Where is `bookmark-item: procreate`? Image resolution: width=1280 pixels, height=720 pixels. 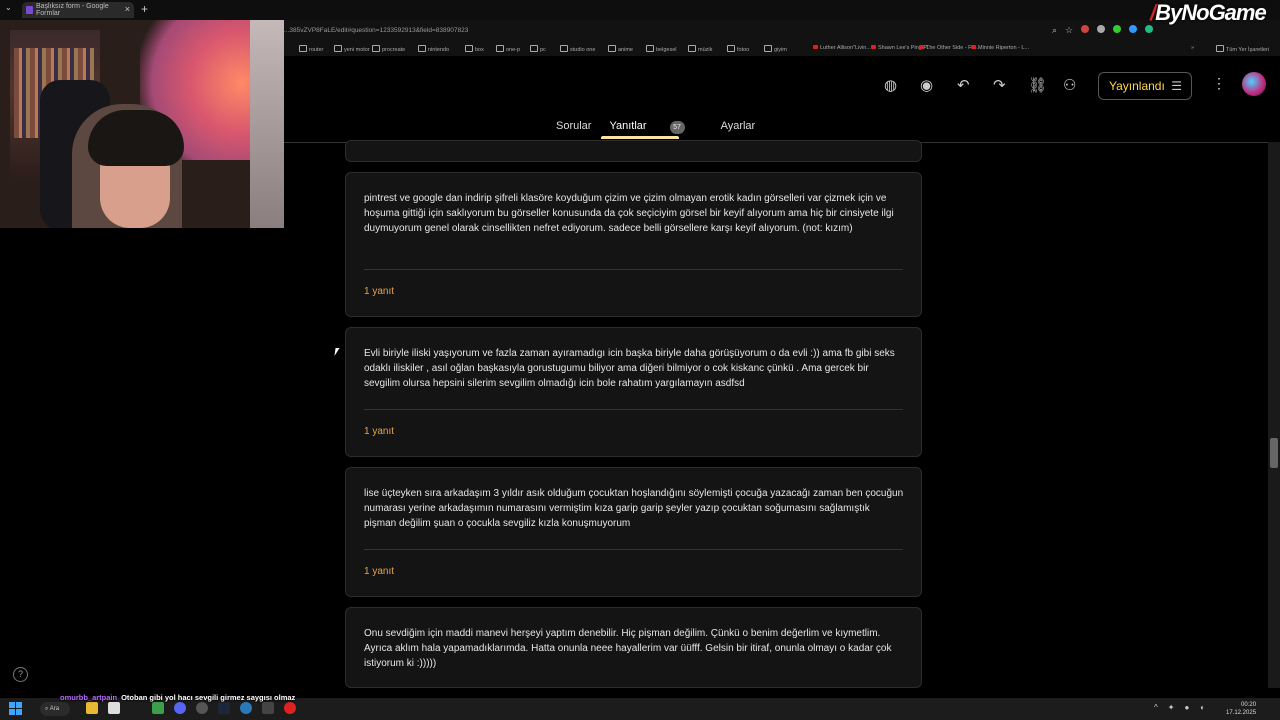 bookmark-item: procreate is located at coordinates (388, 49).